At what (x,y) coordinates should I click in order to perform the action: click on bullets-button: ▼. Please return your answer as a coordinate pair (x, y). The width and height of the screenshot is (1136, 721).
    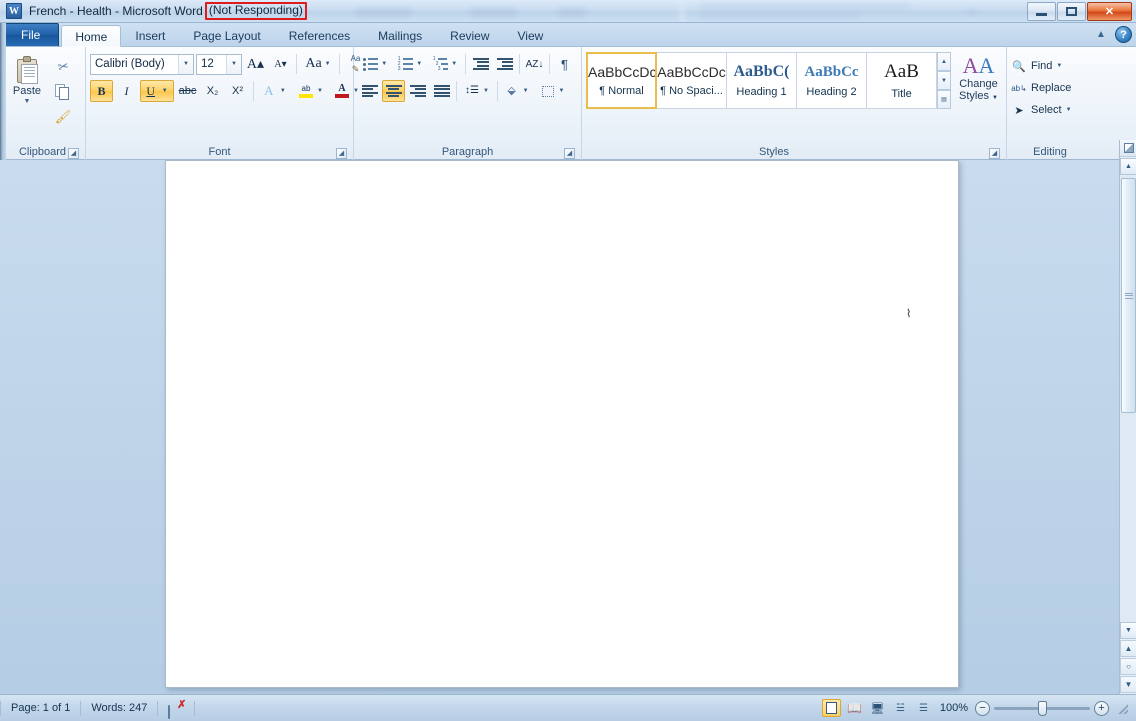
    Looking at the image, I should click on (375, 64).